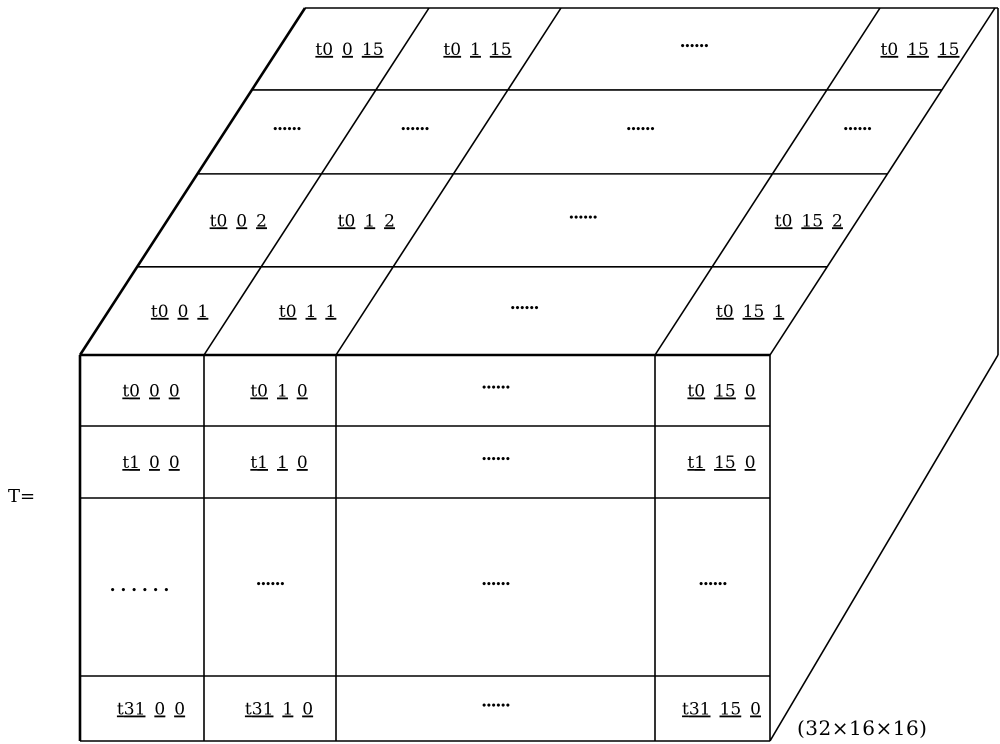 Image resolution: width=1000 pixels, height=744 pixels. I want to click on top-cell-layer-k15-col0: t0 0 15, so click(349, 50).